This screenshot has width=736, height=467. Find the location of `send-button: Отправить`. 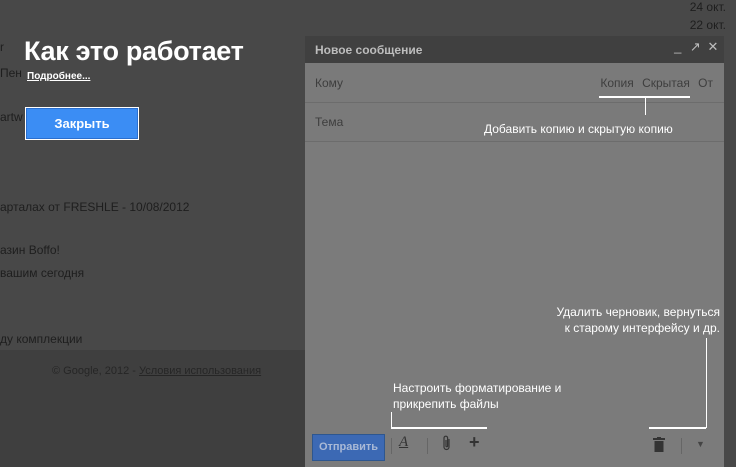

send-button: Отправить is located at coordinates (348, 447).